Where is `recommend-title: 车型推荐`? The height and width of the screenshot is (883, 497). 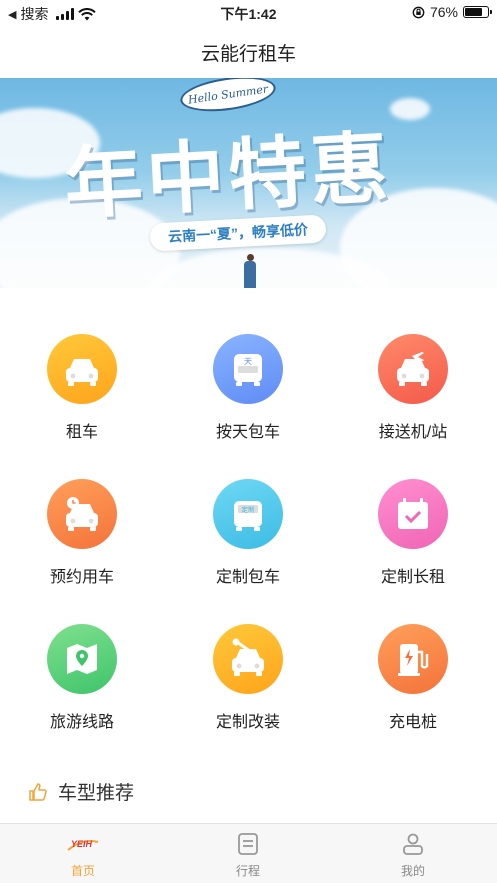
recommend-title: 车型推荐 is located at coordinates (96, 793).